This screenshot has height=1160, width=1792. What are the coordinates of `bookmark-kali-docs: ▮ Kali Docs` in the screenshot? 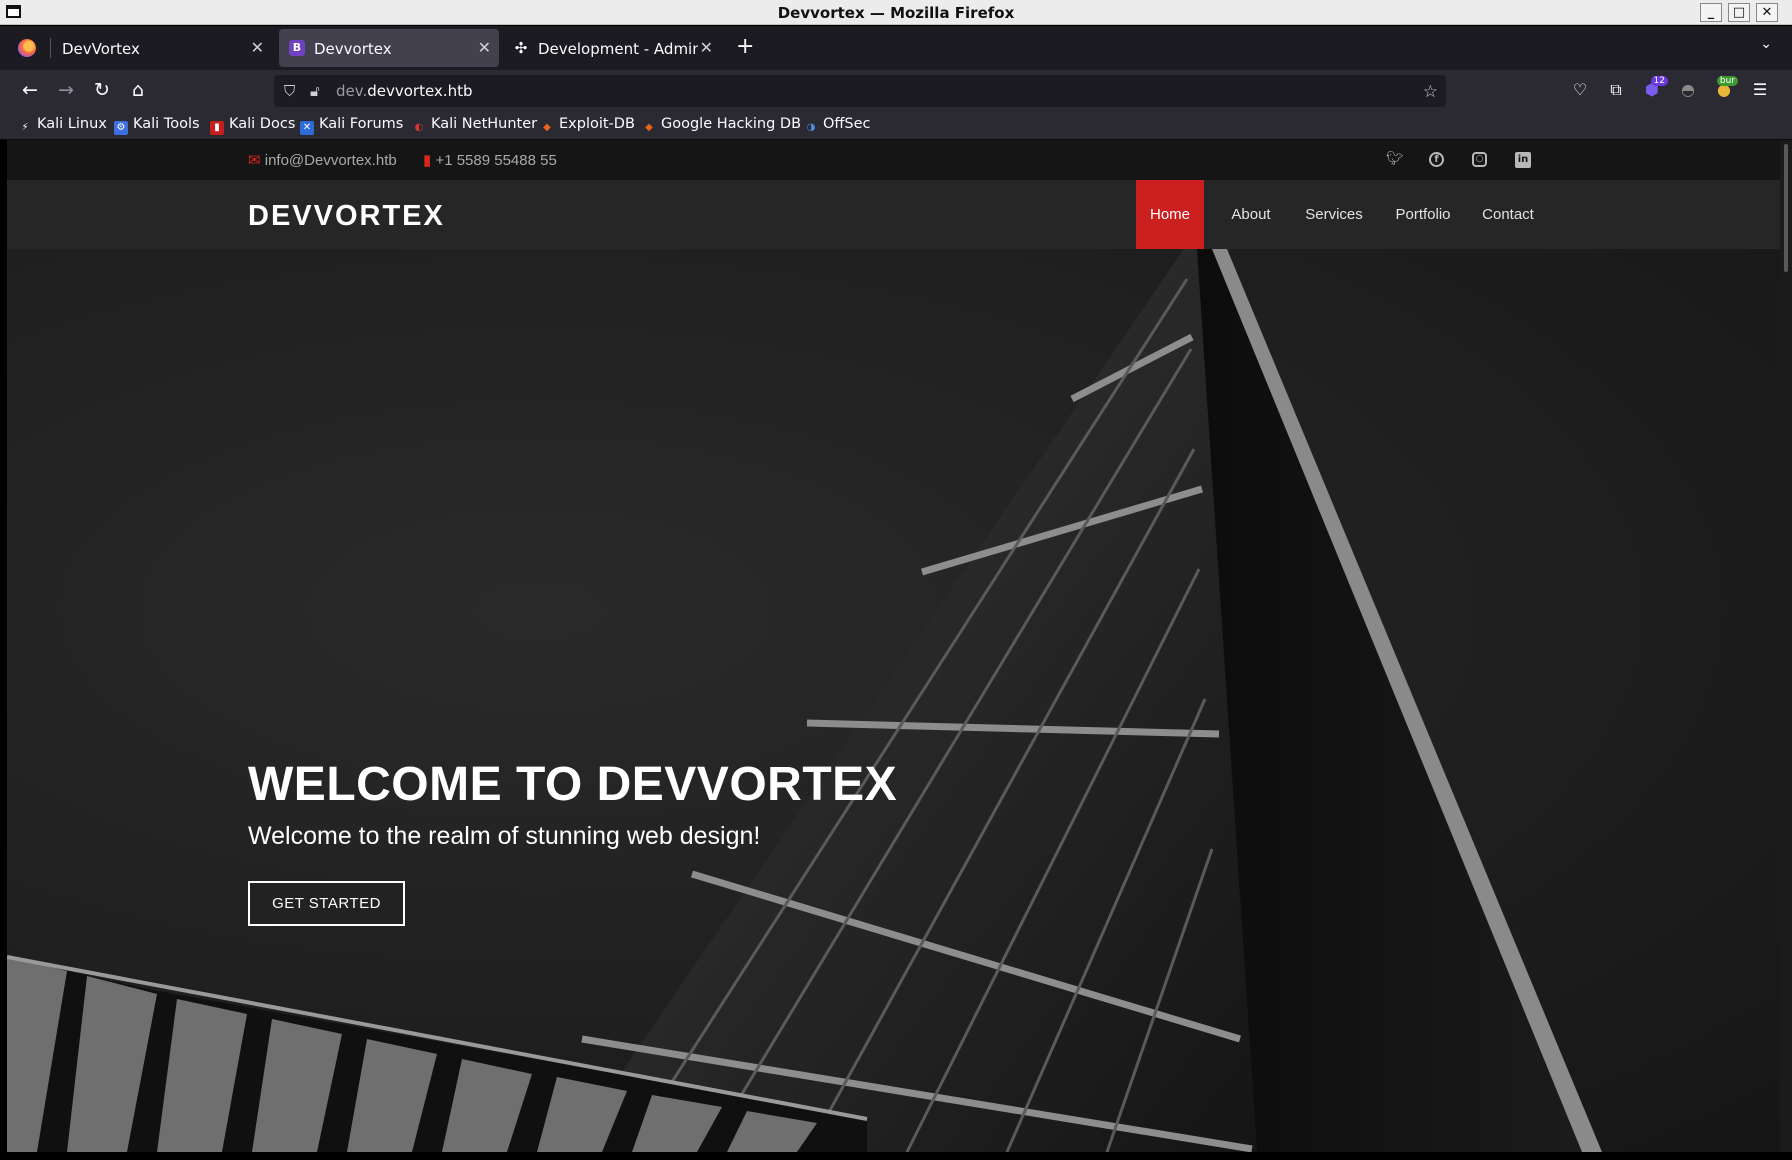 It's located at (252, 125).